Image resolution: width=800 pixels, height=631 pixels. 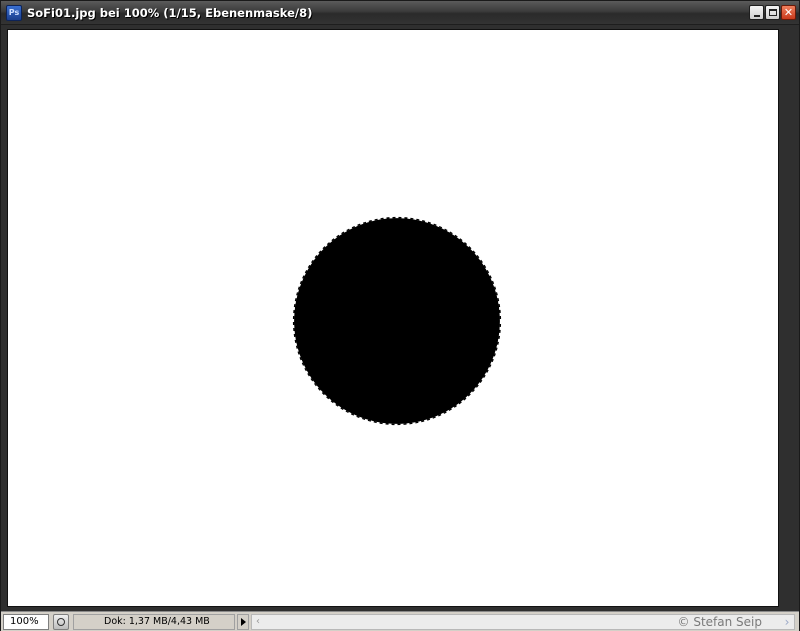 I want to click on zoom-field: 100%, so click(x=26, y=622).